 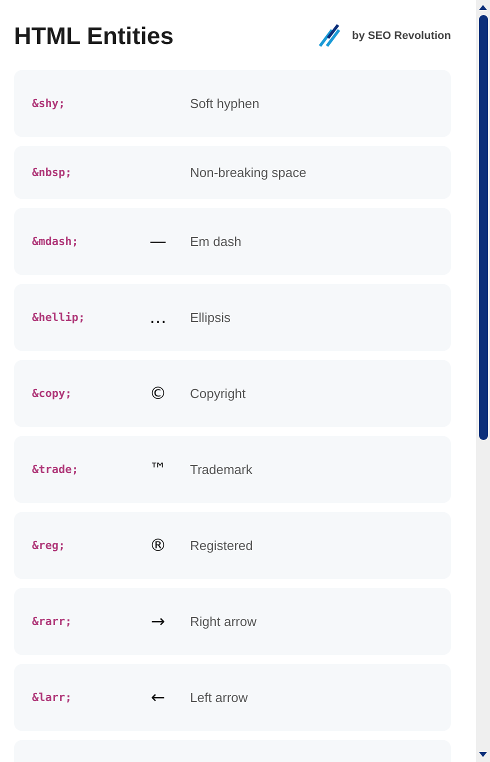 What do you see at coordinates (225, 103) in the screenshot?
I see `entity-name: Soft hyphen` at bounding box center [225, 103].